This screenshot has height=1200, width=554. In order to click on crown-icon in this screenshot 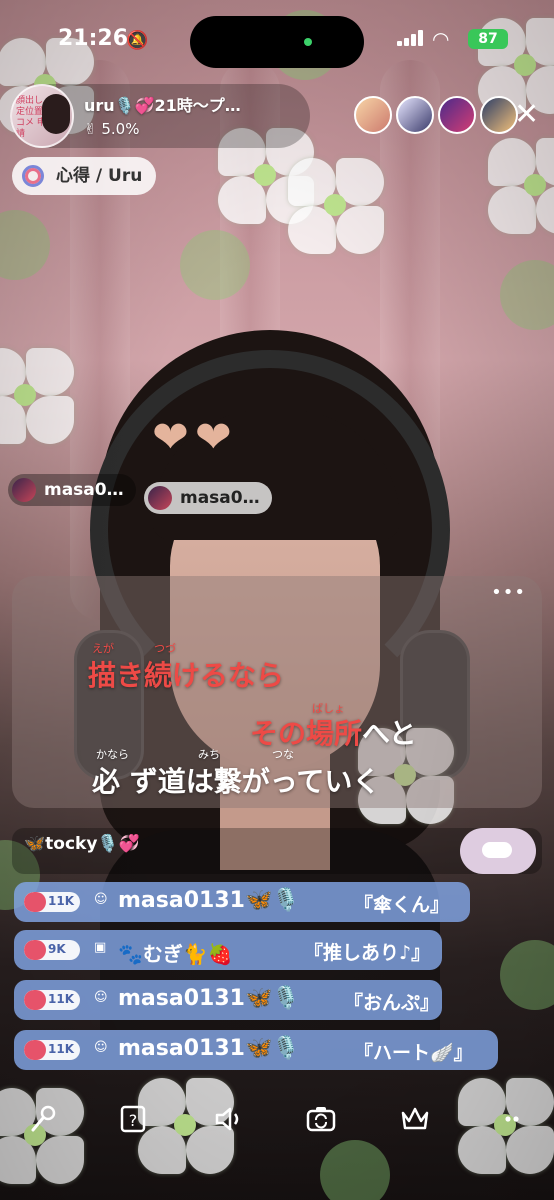, I will do `click(415, 1125)`.